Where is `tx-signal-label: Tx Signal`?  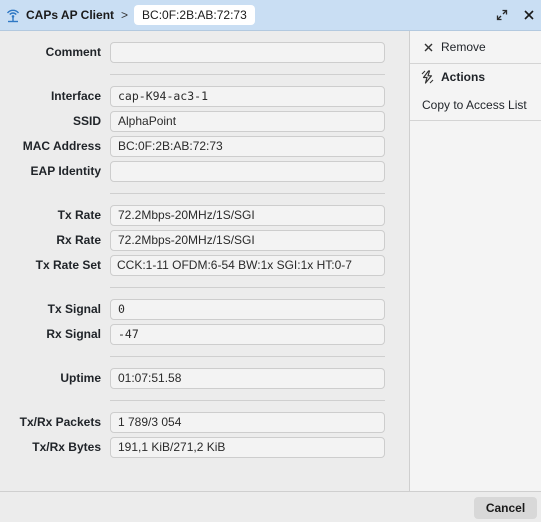 tx-signal-label: Tx Signal is located at coordinates (74, 309).